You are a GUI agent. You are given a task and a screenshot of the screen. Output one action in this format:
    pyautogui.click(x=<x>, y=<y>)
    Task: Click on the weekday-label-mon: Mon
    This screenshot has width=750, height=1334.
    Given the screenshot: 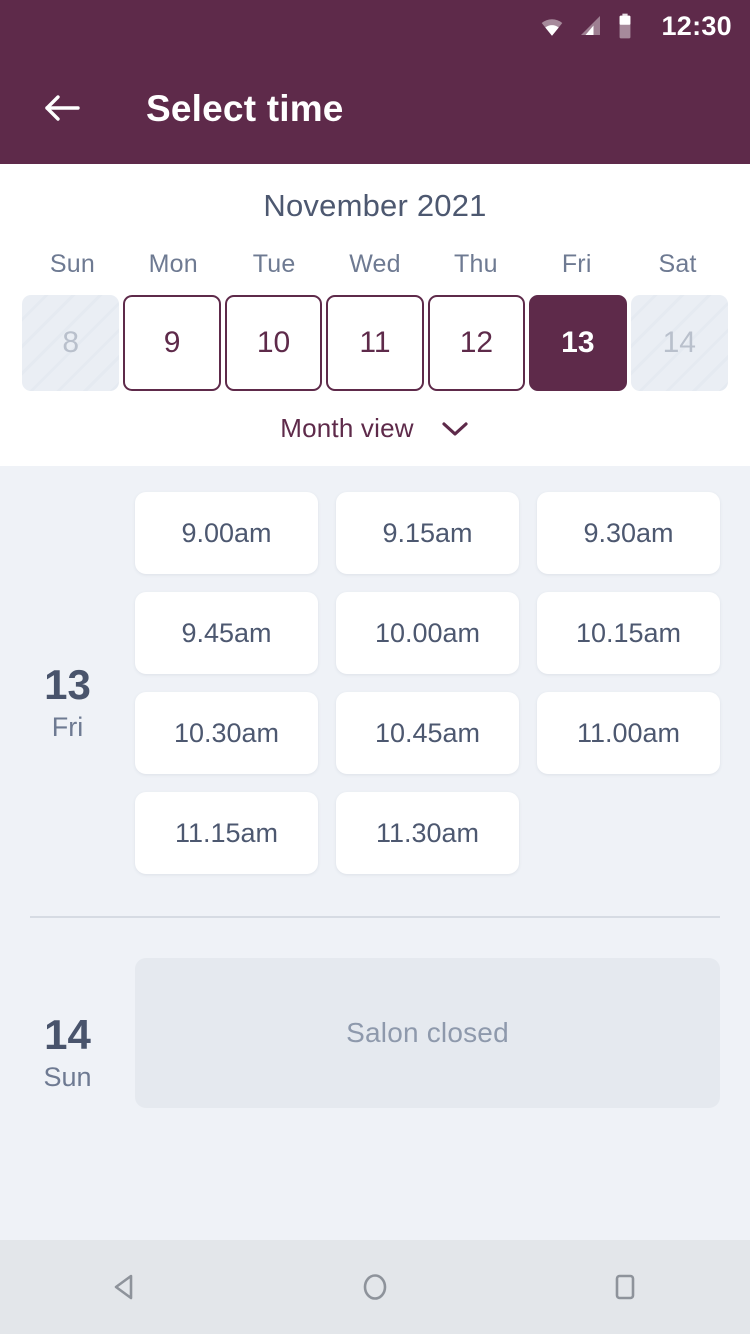 What is the action you would take?
    pyautogui.click(x=173, y=264)
    